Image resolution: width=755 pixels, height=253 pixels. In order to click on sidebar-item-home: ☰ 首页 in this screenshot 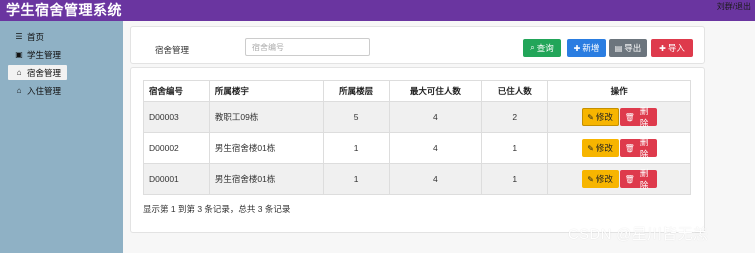, I will do `click(29, 36)`.